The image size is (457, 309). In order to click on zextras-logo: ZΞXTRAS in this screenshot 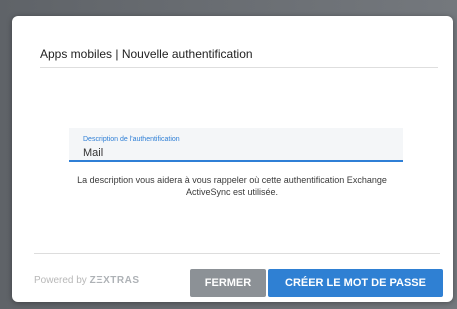, I will do `click(114, 280)`.